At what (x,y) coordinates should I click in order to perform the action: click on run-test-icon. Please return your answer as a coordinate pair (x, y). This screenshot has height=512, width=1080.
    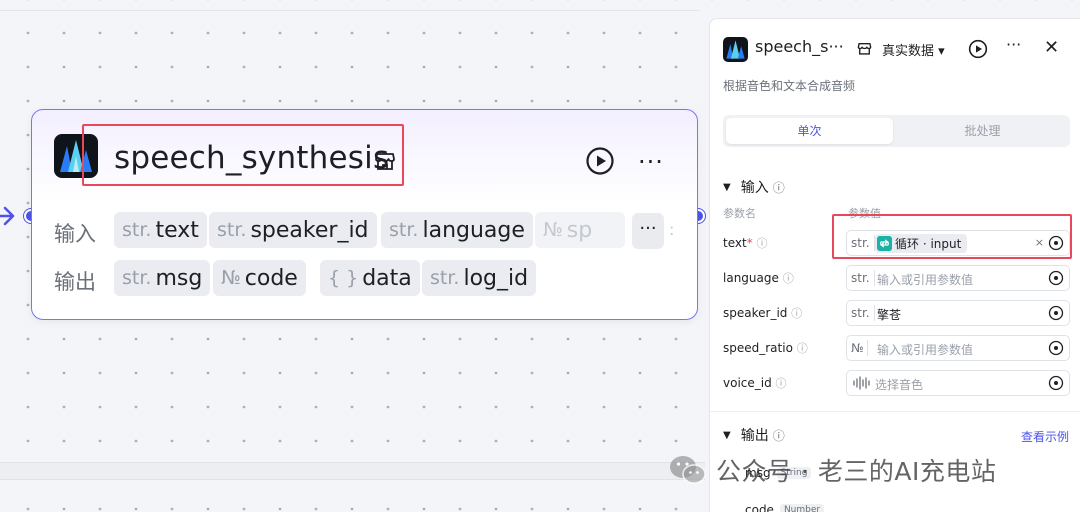
    Looking at the image, I should click on (978, 49).